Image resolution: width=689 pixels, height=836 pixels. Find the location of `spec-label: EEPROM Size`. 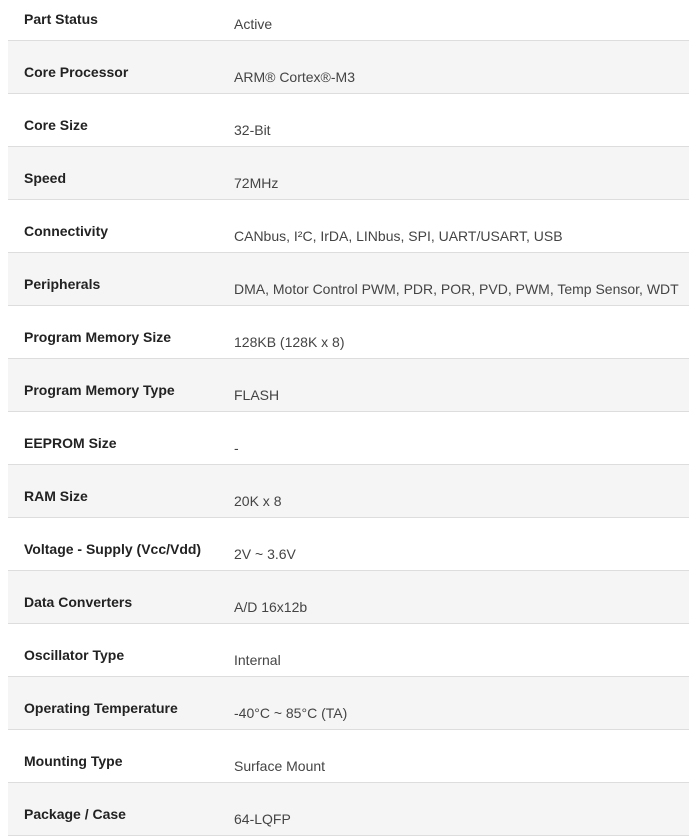

spec-label: EEPROM Size is located at coordinates (70, 443).